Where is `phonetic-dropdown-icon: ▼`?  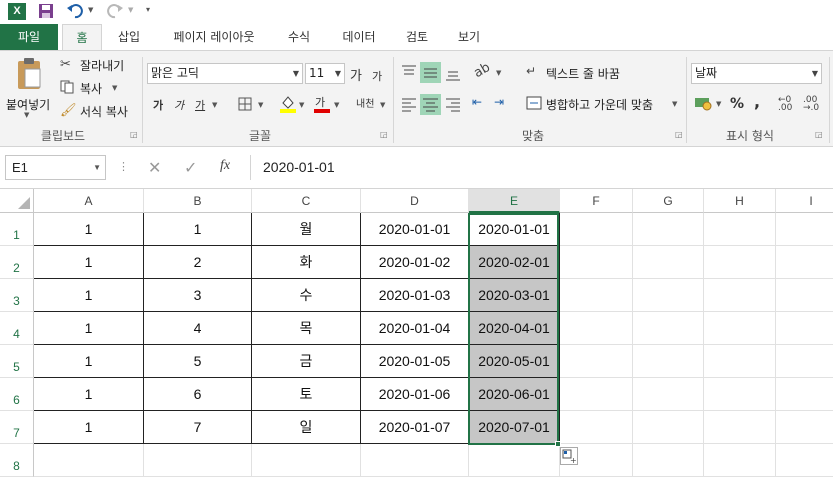
phonetic-dropdown-icon: ▼ is located at coordinates (382, 105).